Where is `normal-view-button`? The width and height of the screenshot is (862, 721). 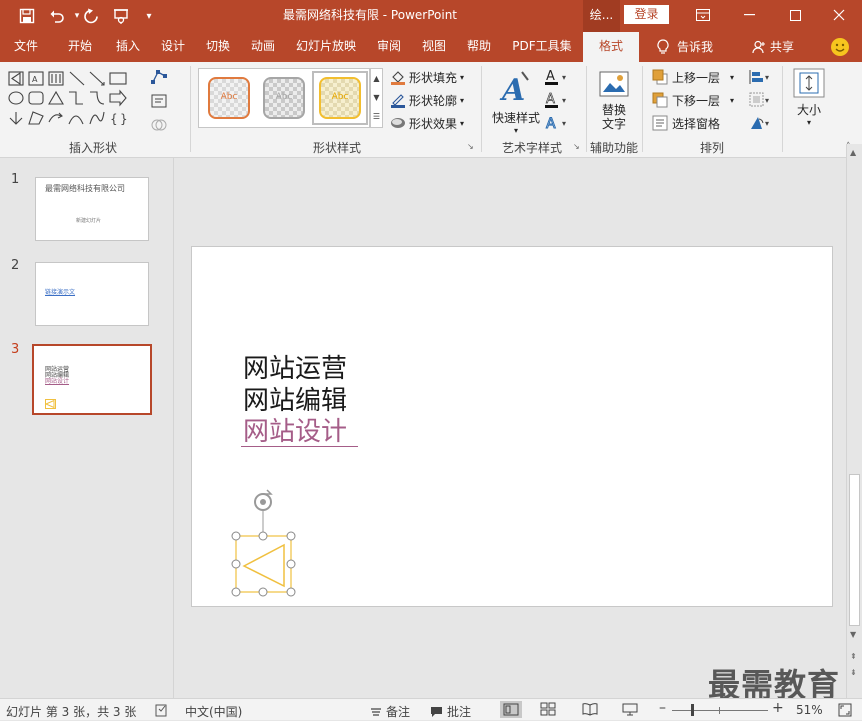 normal-view-button is located at coordinates (511, 709).